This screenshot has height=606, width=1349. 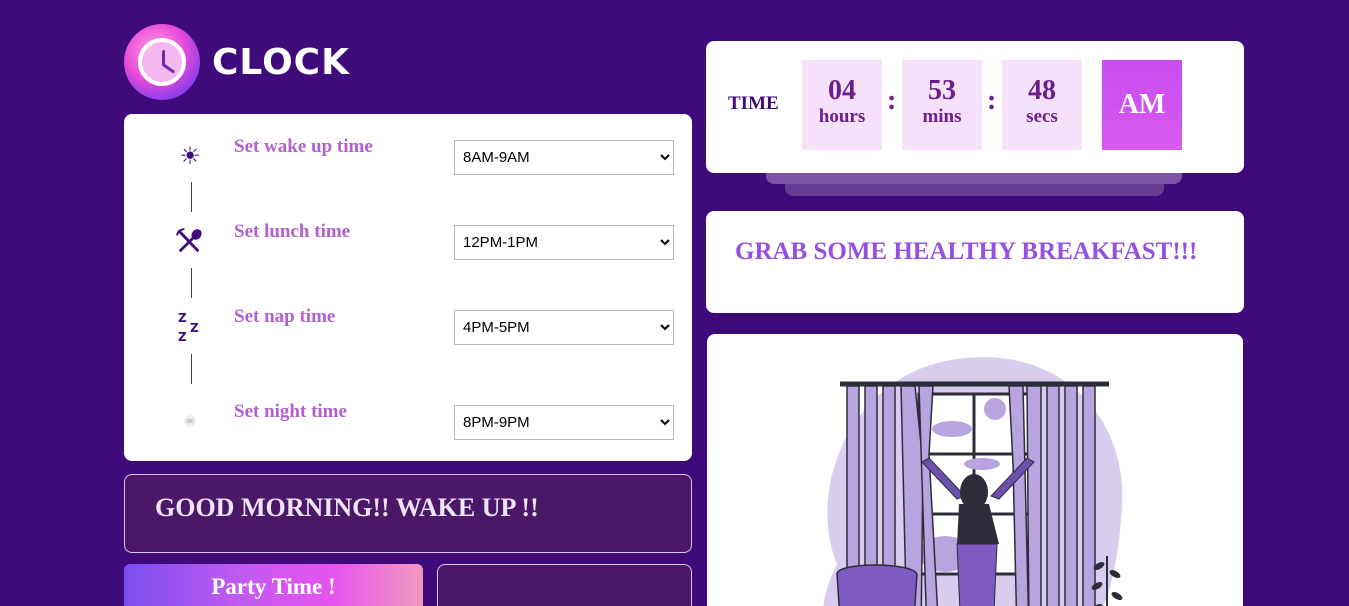 I want to click on moon-icon, so click(x=190, y=421).